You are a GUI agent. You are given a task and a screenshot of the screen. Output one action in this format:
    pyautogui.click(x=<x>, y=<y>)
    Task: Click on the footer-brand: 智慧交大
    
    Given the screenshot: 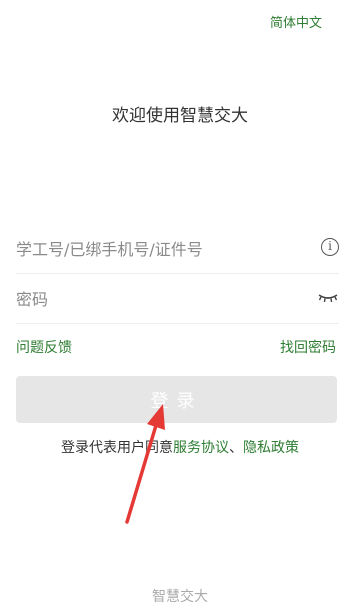 What is the action you would take?
    pyautogui.click(x=180, y=597)
    